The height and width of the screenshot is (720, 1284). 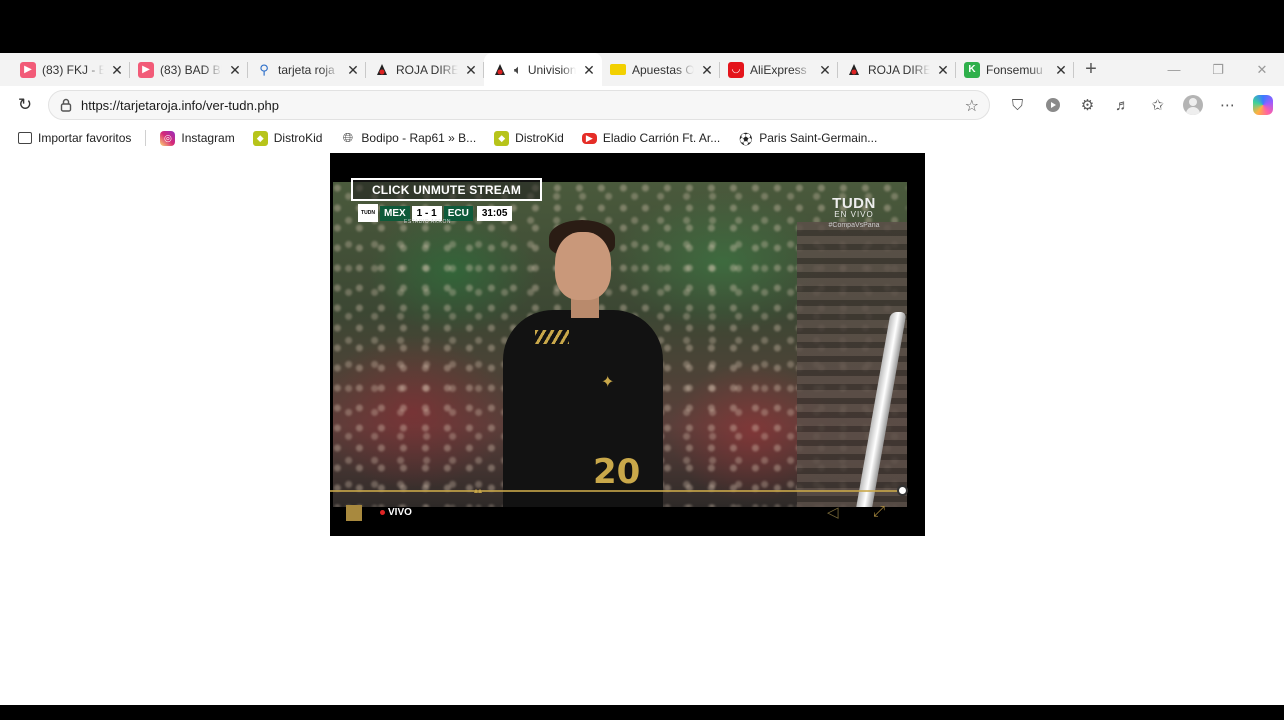 I want to click on favorite-star-icon: ☆, so click(x=972, y=106).